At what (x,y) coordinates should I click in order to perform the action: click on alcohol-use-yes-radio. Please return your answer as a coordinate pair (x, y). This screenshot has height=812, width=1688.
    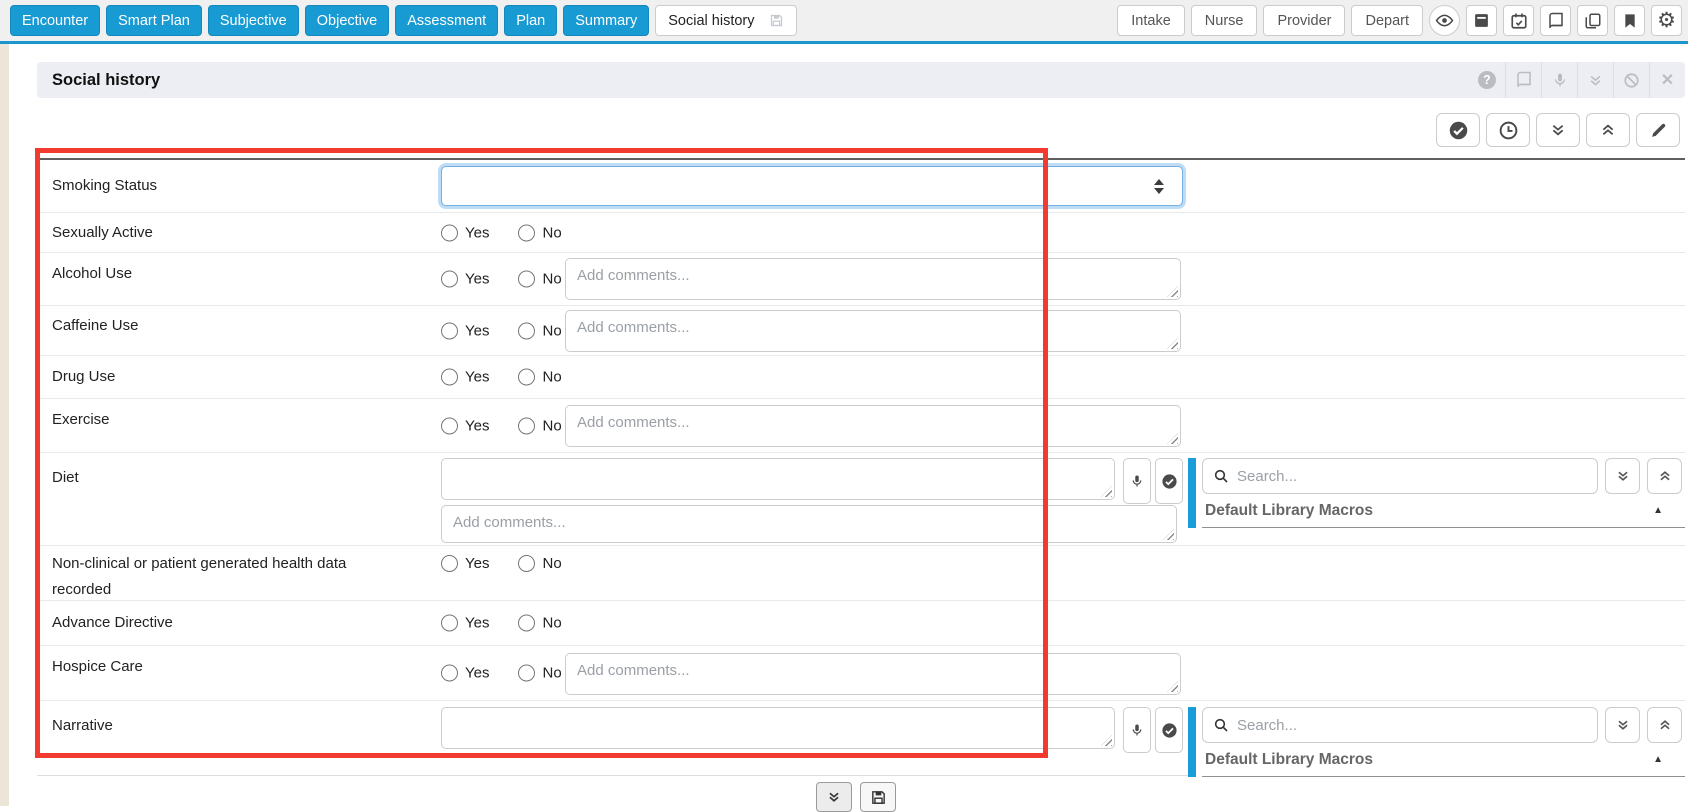
    Looking at the image, I should click on (449, 279).